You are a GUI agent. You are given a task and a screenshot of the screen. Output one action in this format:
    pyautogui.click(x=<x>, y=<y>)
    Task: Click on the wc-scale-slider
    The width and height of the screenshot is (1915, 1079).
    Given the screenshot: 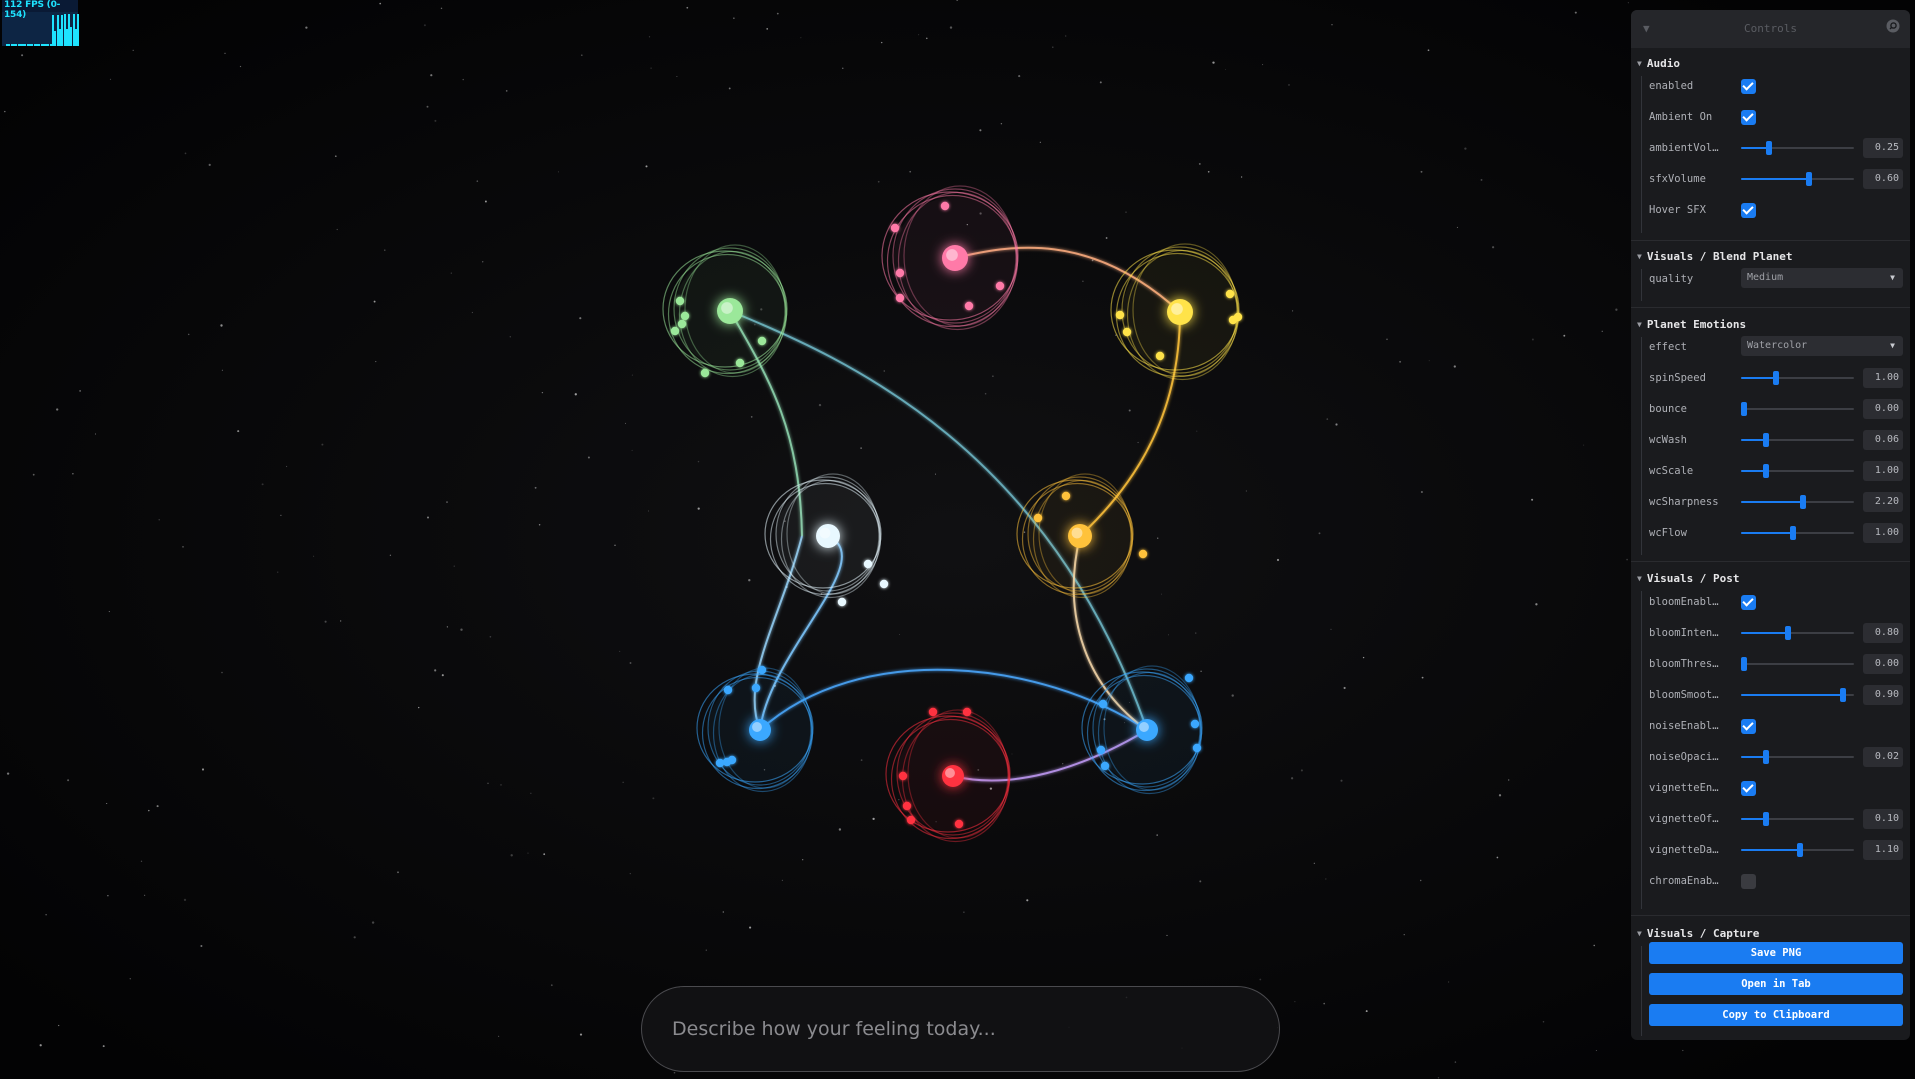 What is the action you would take?
    pyautogui.click(x=1797, y=471)
    